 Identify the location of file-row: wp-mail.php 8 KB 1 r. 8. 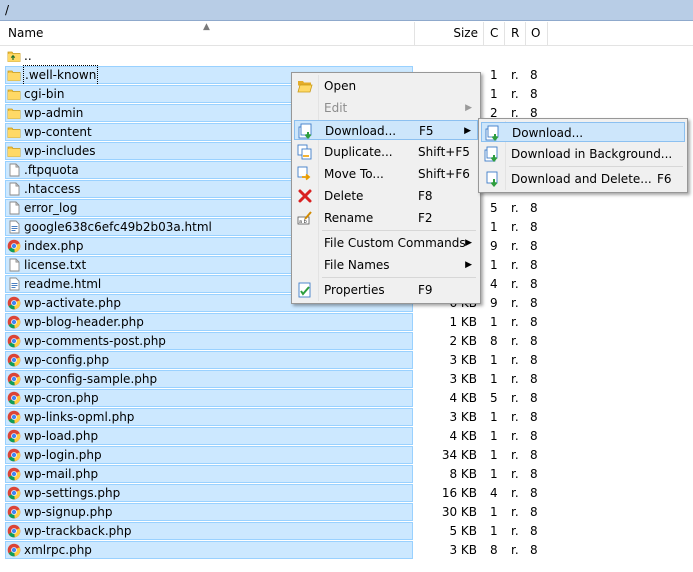
(346, 474).